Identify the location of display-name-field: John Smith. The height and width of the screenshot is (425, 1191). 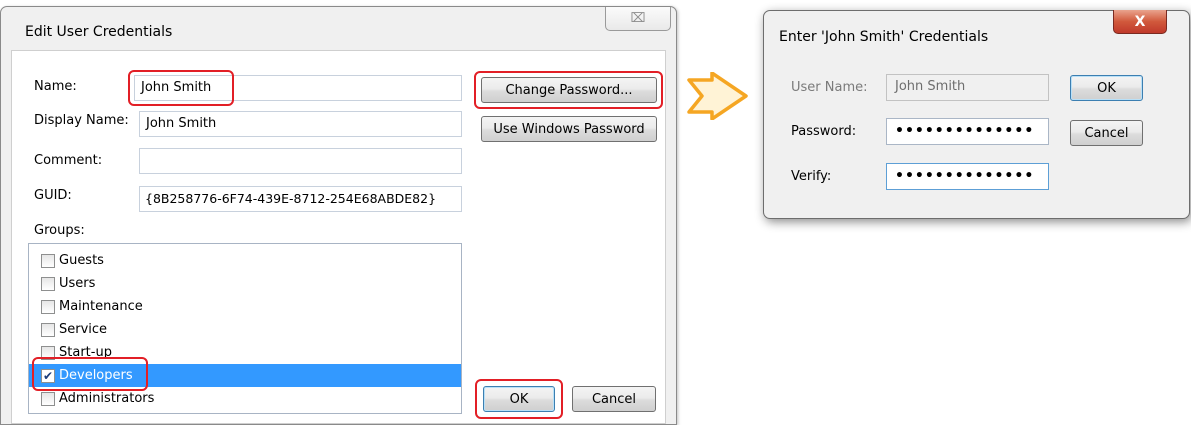
(300, 124).